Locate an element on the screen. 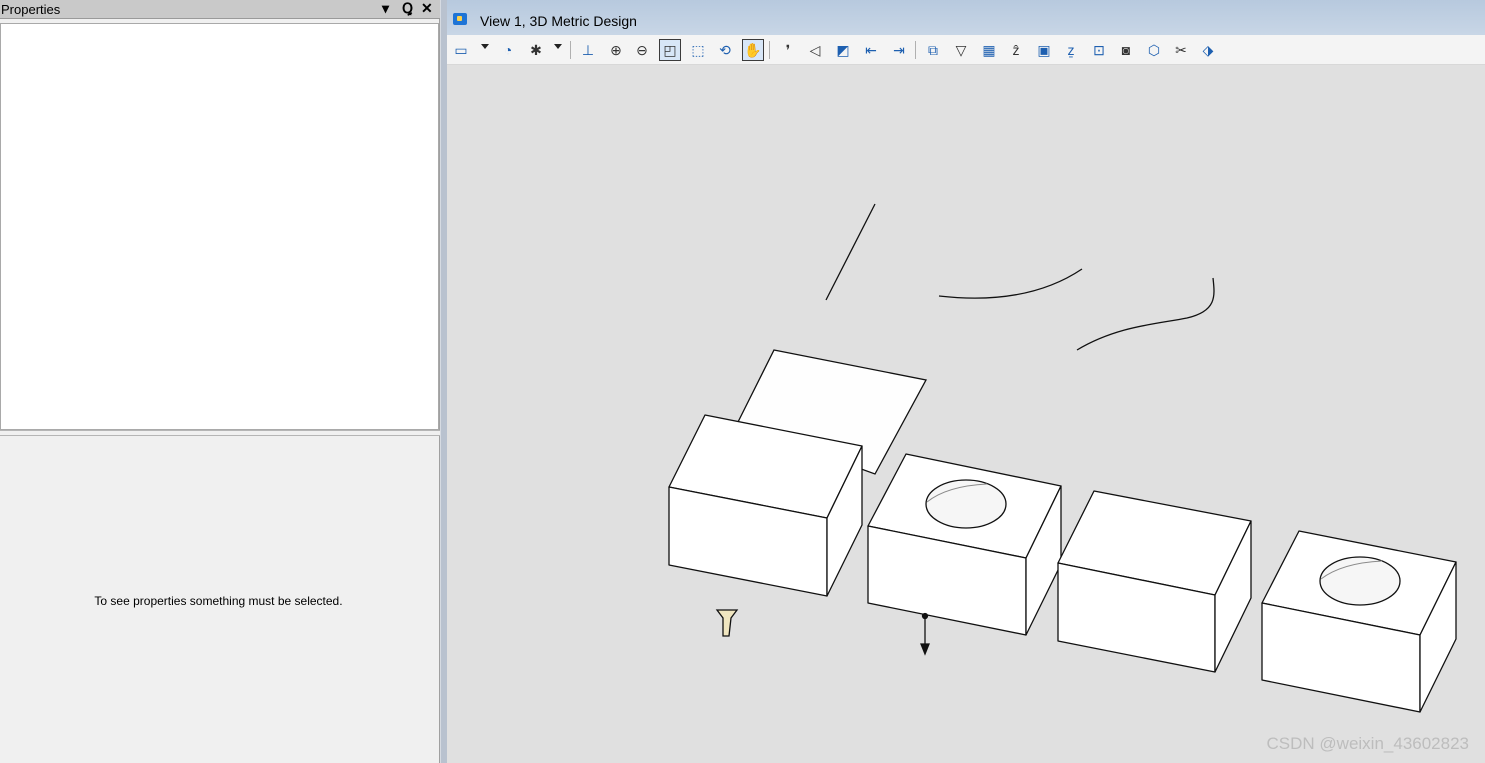 The image size is (1485, 763). properties-title-bar: Properties ▾ Ꝗ ✕ is located at coordinates (220, 9).